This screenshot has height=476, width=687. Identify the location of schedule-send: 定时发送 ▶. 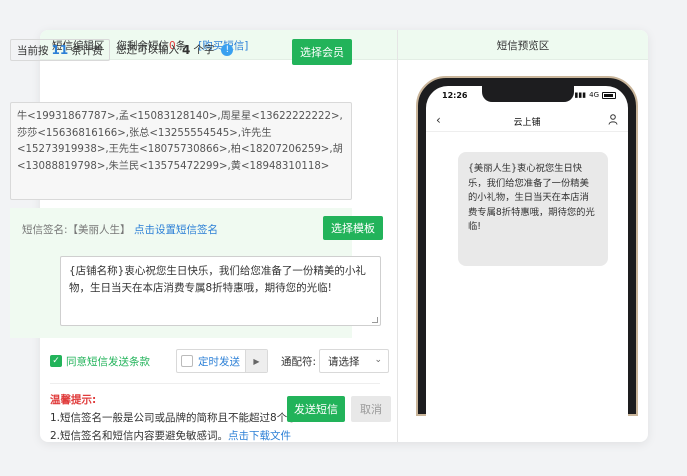
(222, 361).